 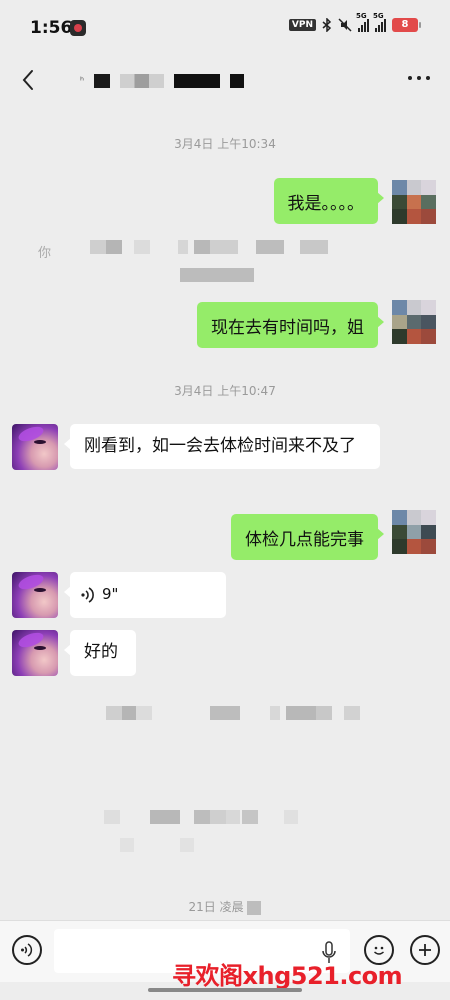 What do you see at coordinates (162, 81) in the screenshot?
I see `contact-name-redacted: ʰ` at bounding box center [162, 81].